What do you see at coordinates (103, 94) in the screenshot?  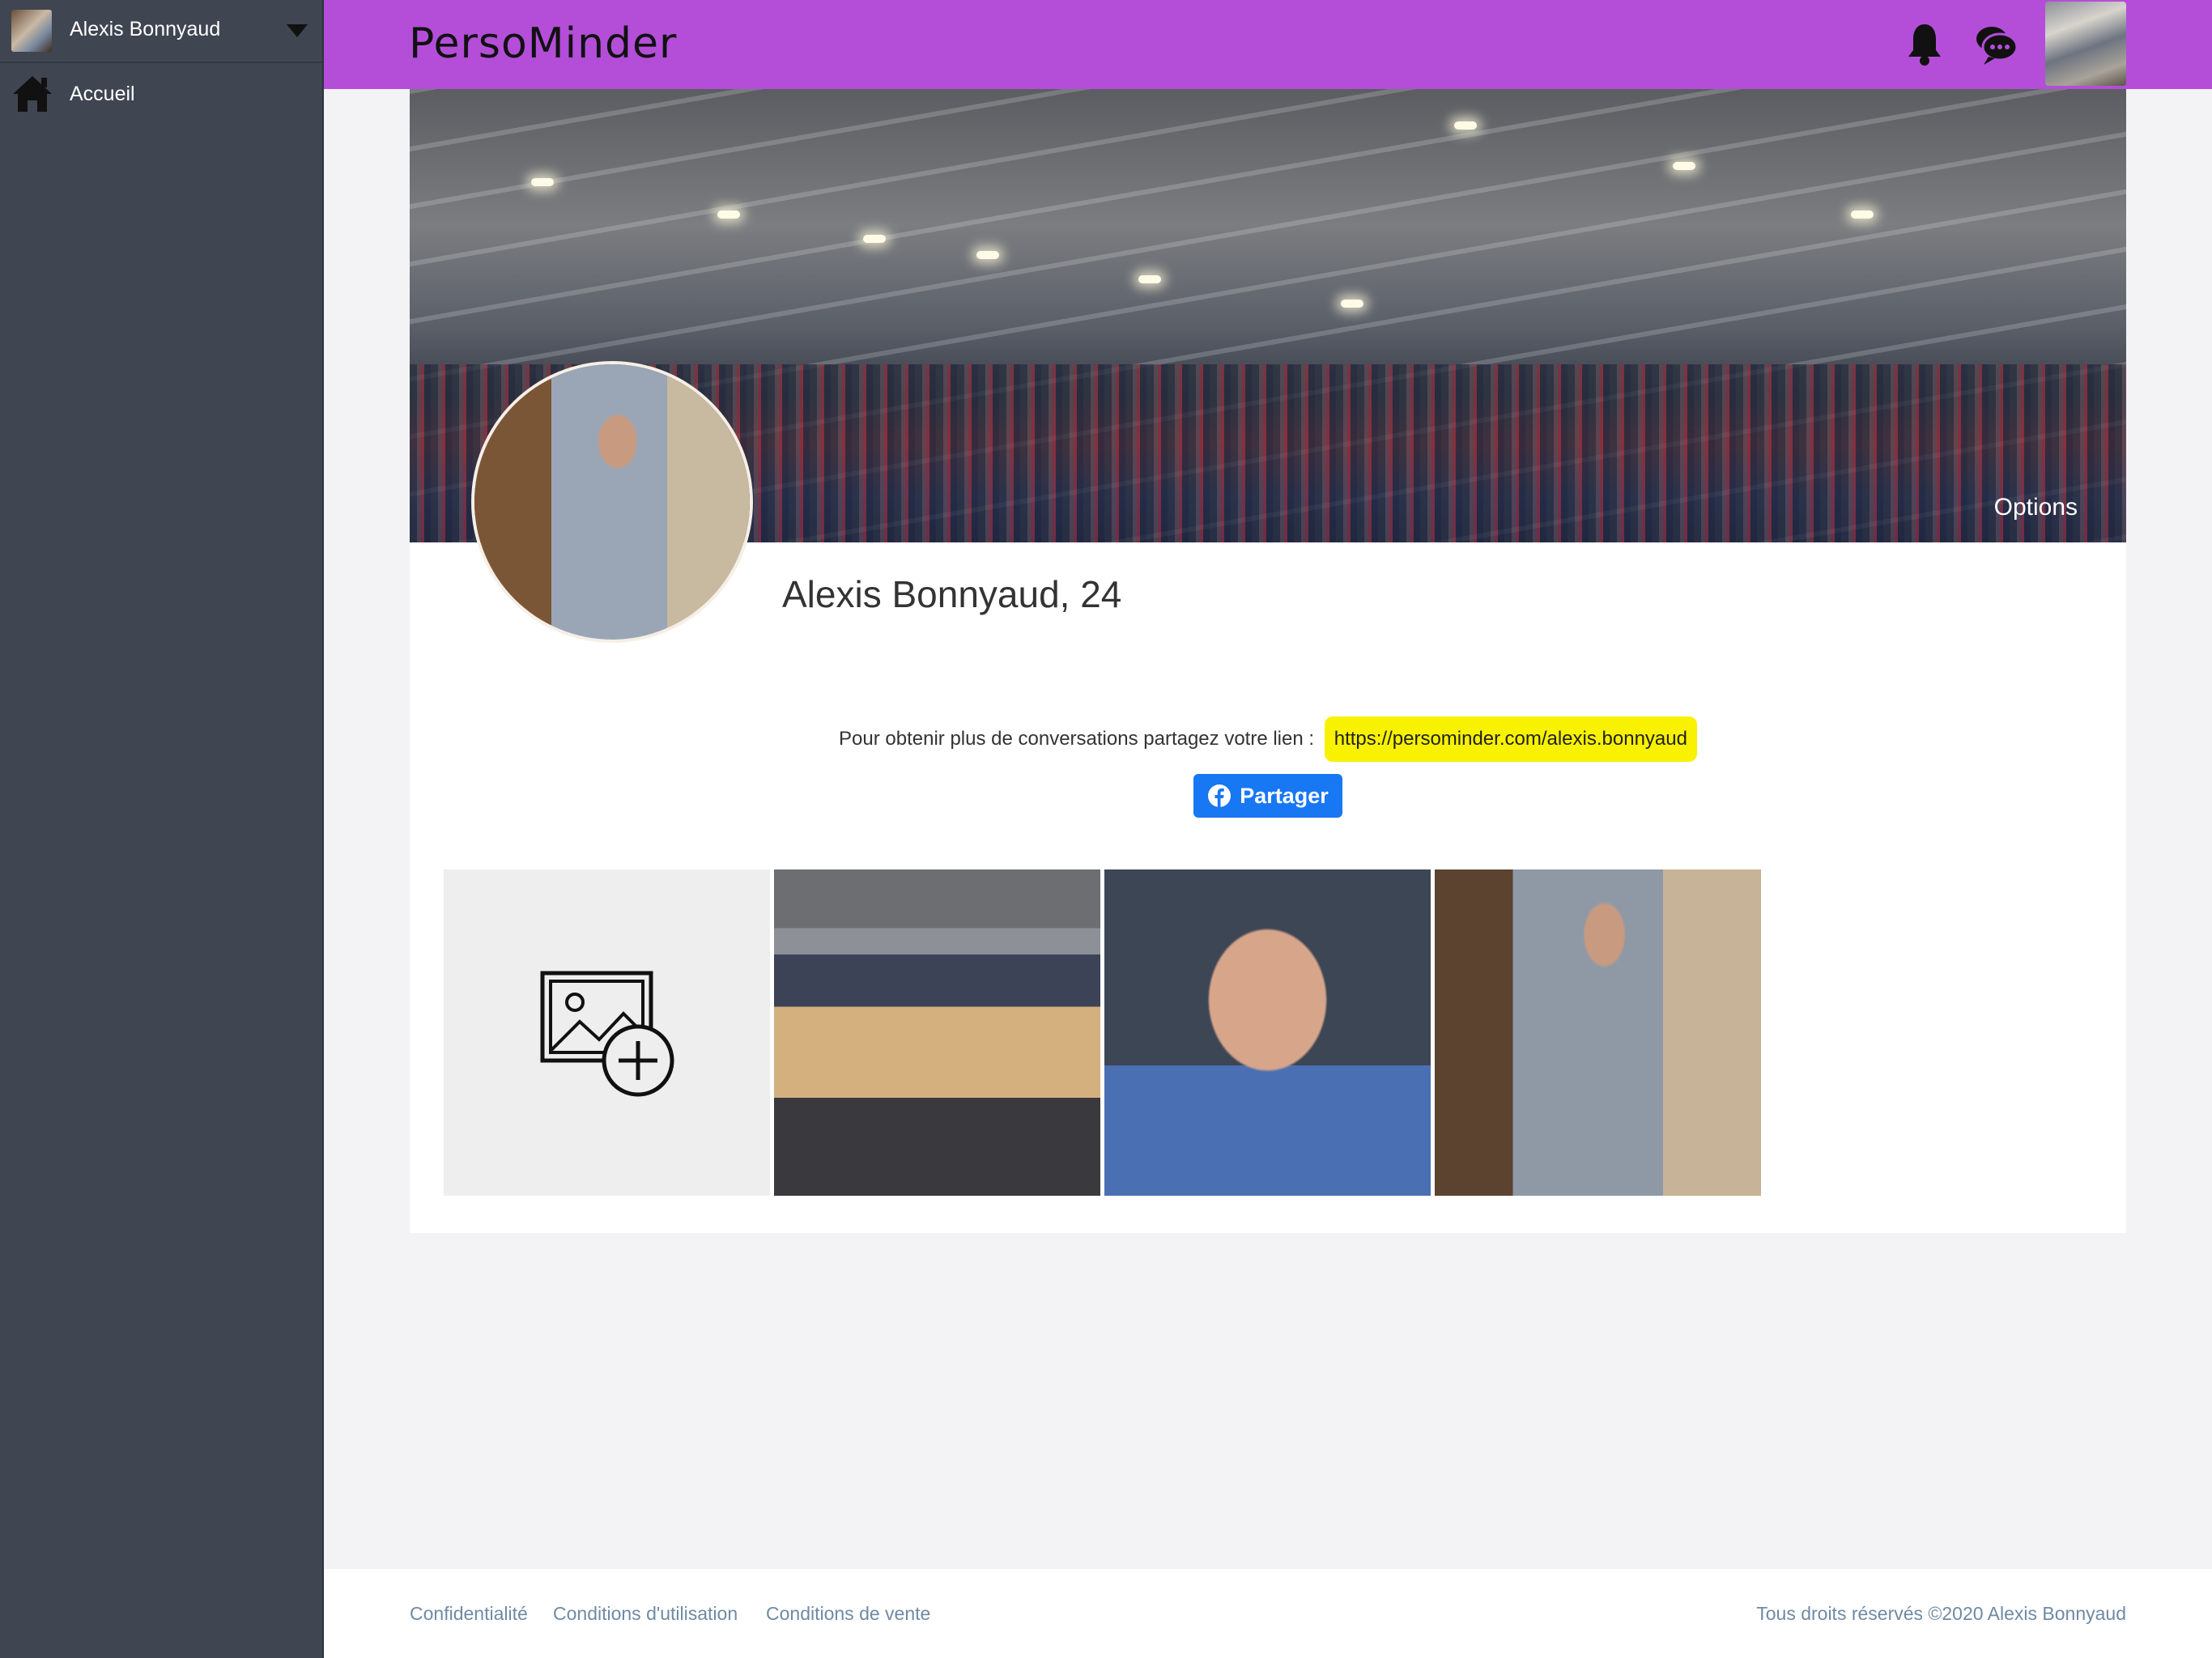 I see `sidebar-item-label: Accueil` at bounding box center [103, 94].